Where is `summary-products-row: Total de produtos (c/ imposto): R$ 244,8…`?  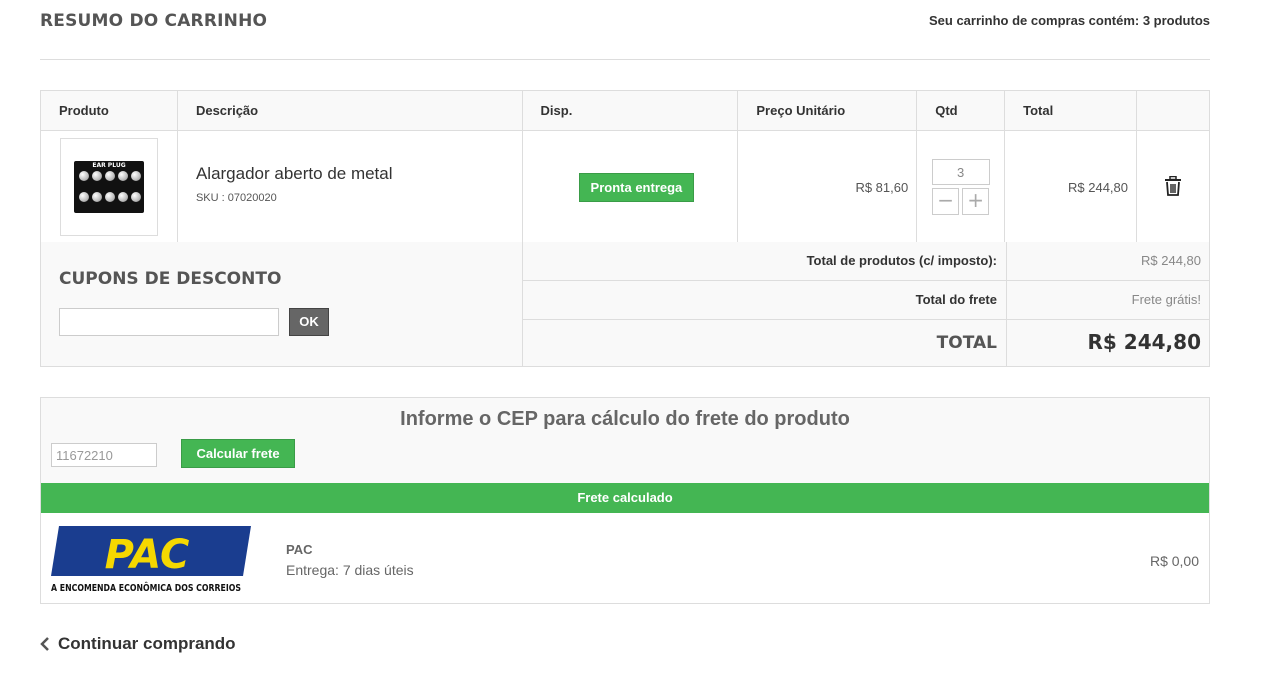
summary-products-row: Total de produtos (c/ imposto): R$ 244,8… is located at coordinates (866, 261).